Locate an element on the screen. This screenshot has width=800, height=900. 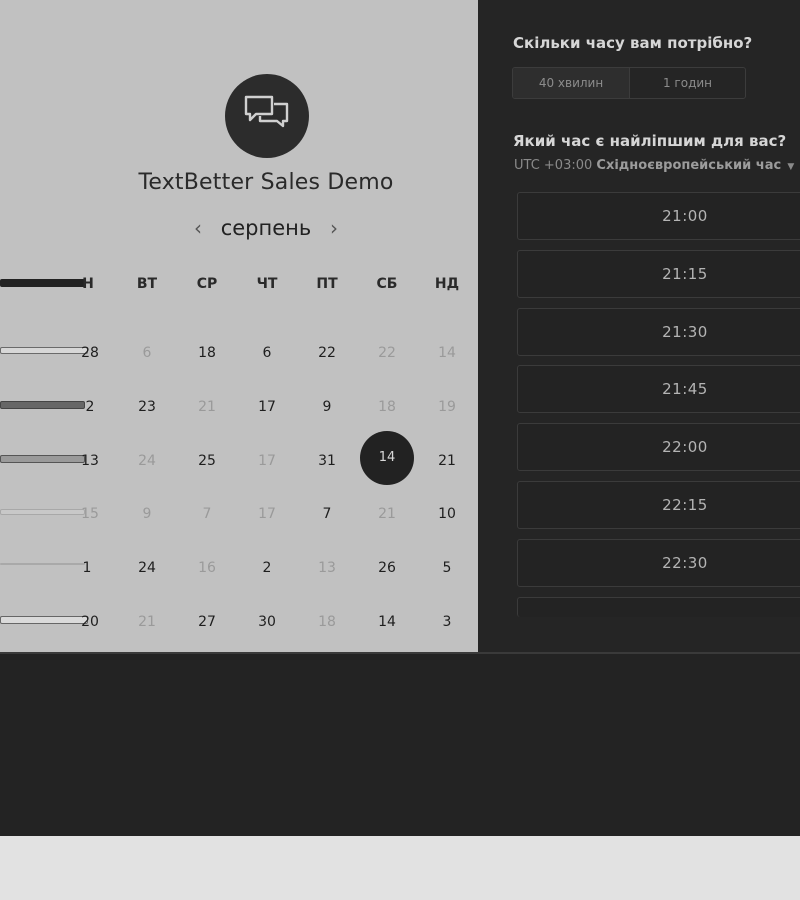
time-slot: 21:15 is located at coordinates (658, 274).